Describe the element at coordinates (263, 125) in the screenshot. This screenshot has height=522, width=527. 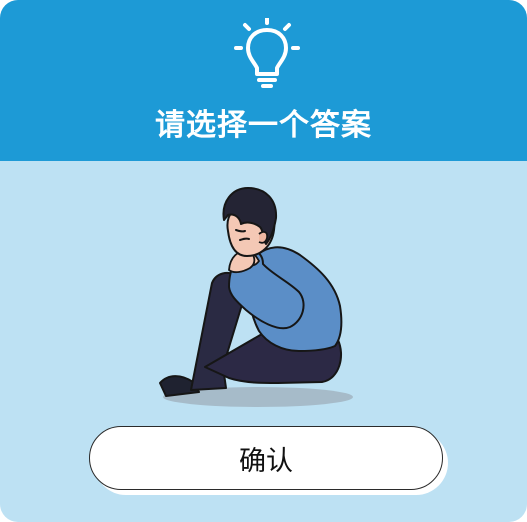
I see `dialog-title: 请选择一个答案` at that location.